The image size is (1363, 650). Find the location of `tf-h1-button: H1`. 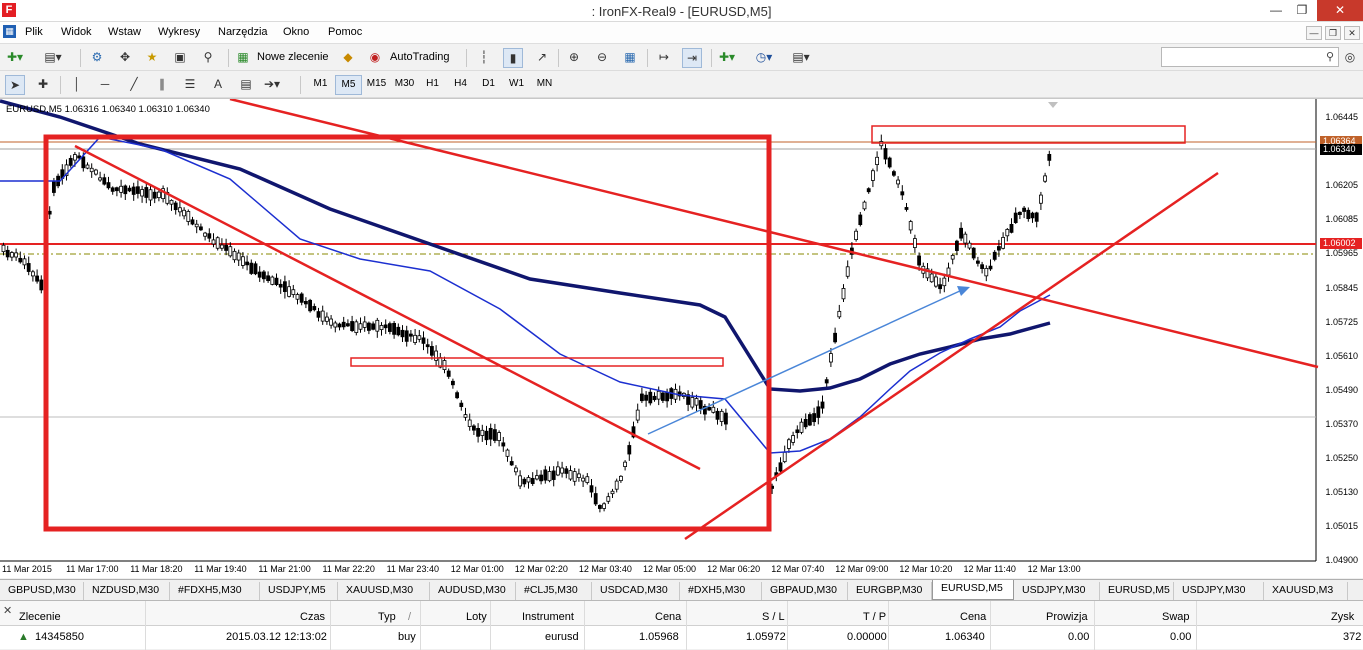

tf-h1-button: H1 is located at coordinates (432, 85).